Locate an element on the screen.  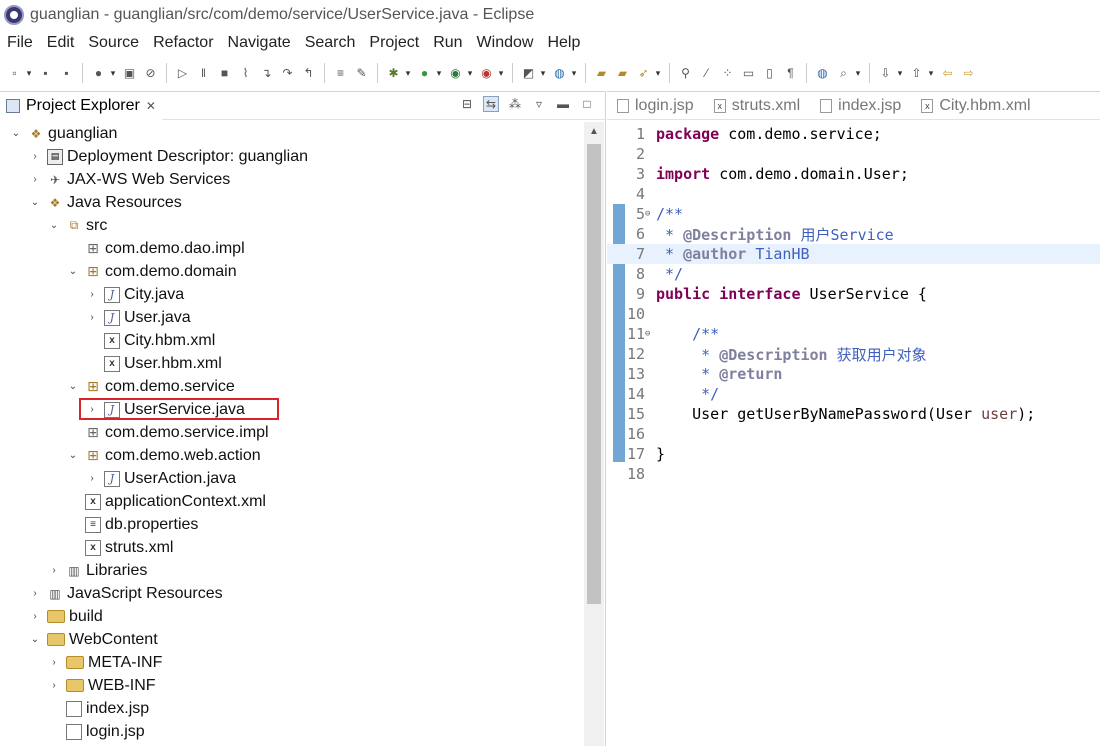
save-all-icon: ▪ is located at coordinates (66, 73).